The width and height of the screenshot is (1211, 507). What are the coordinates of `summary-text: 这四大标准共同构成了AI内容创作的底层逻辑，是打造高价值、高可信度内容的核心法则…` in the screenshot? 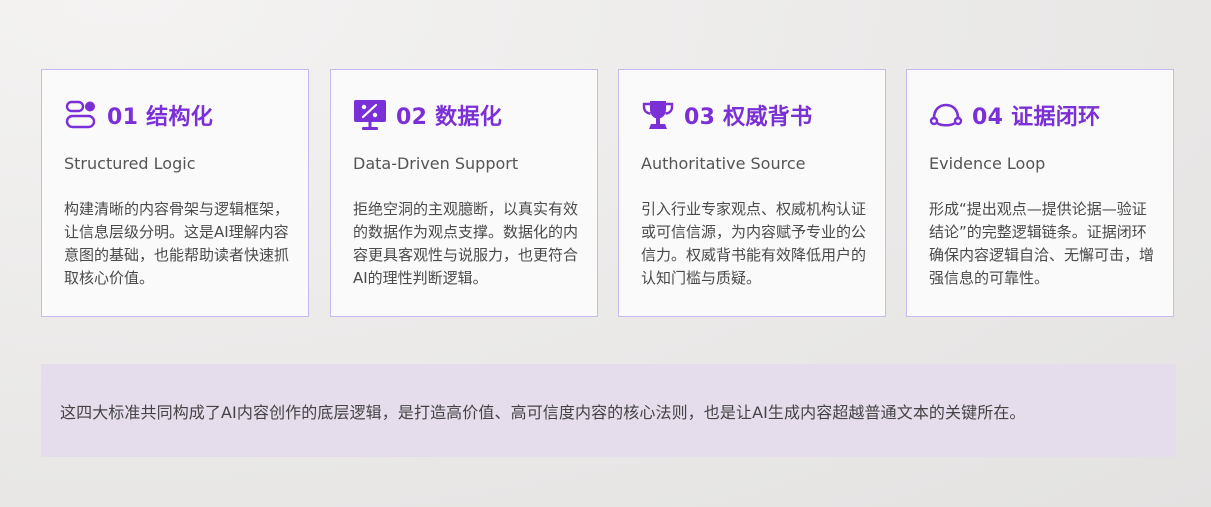 It's located at (543, 412).